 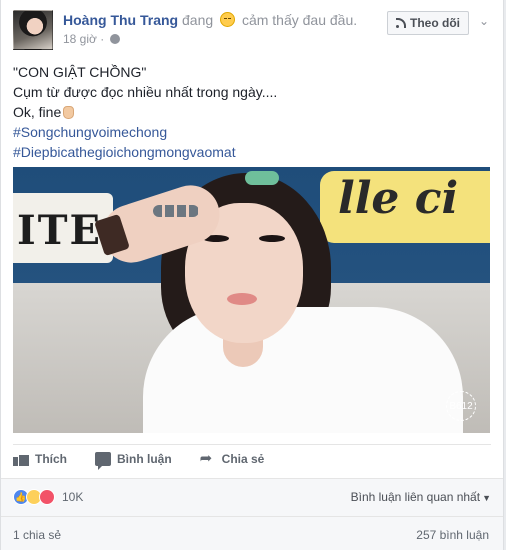 What do you see at coordinates (272, 238) in the screenshot?
I see `photo-eye` at bounding box center [272, 238].